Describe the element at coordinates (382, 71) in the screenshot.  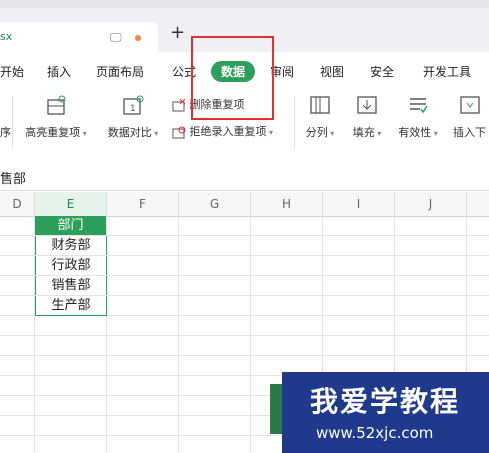
I see `tab-security: 安全` at that location.